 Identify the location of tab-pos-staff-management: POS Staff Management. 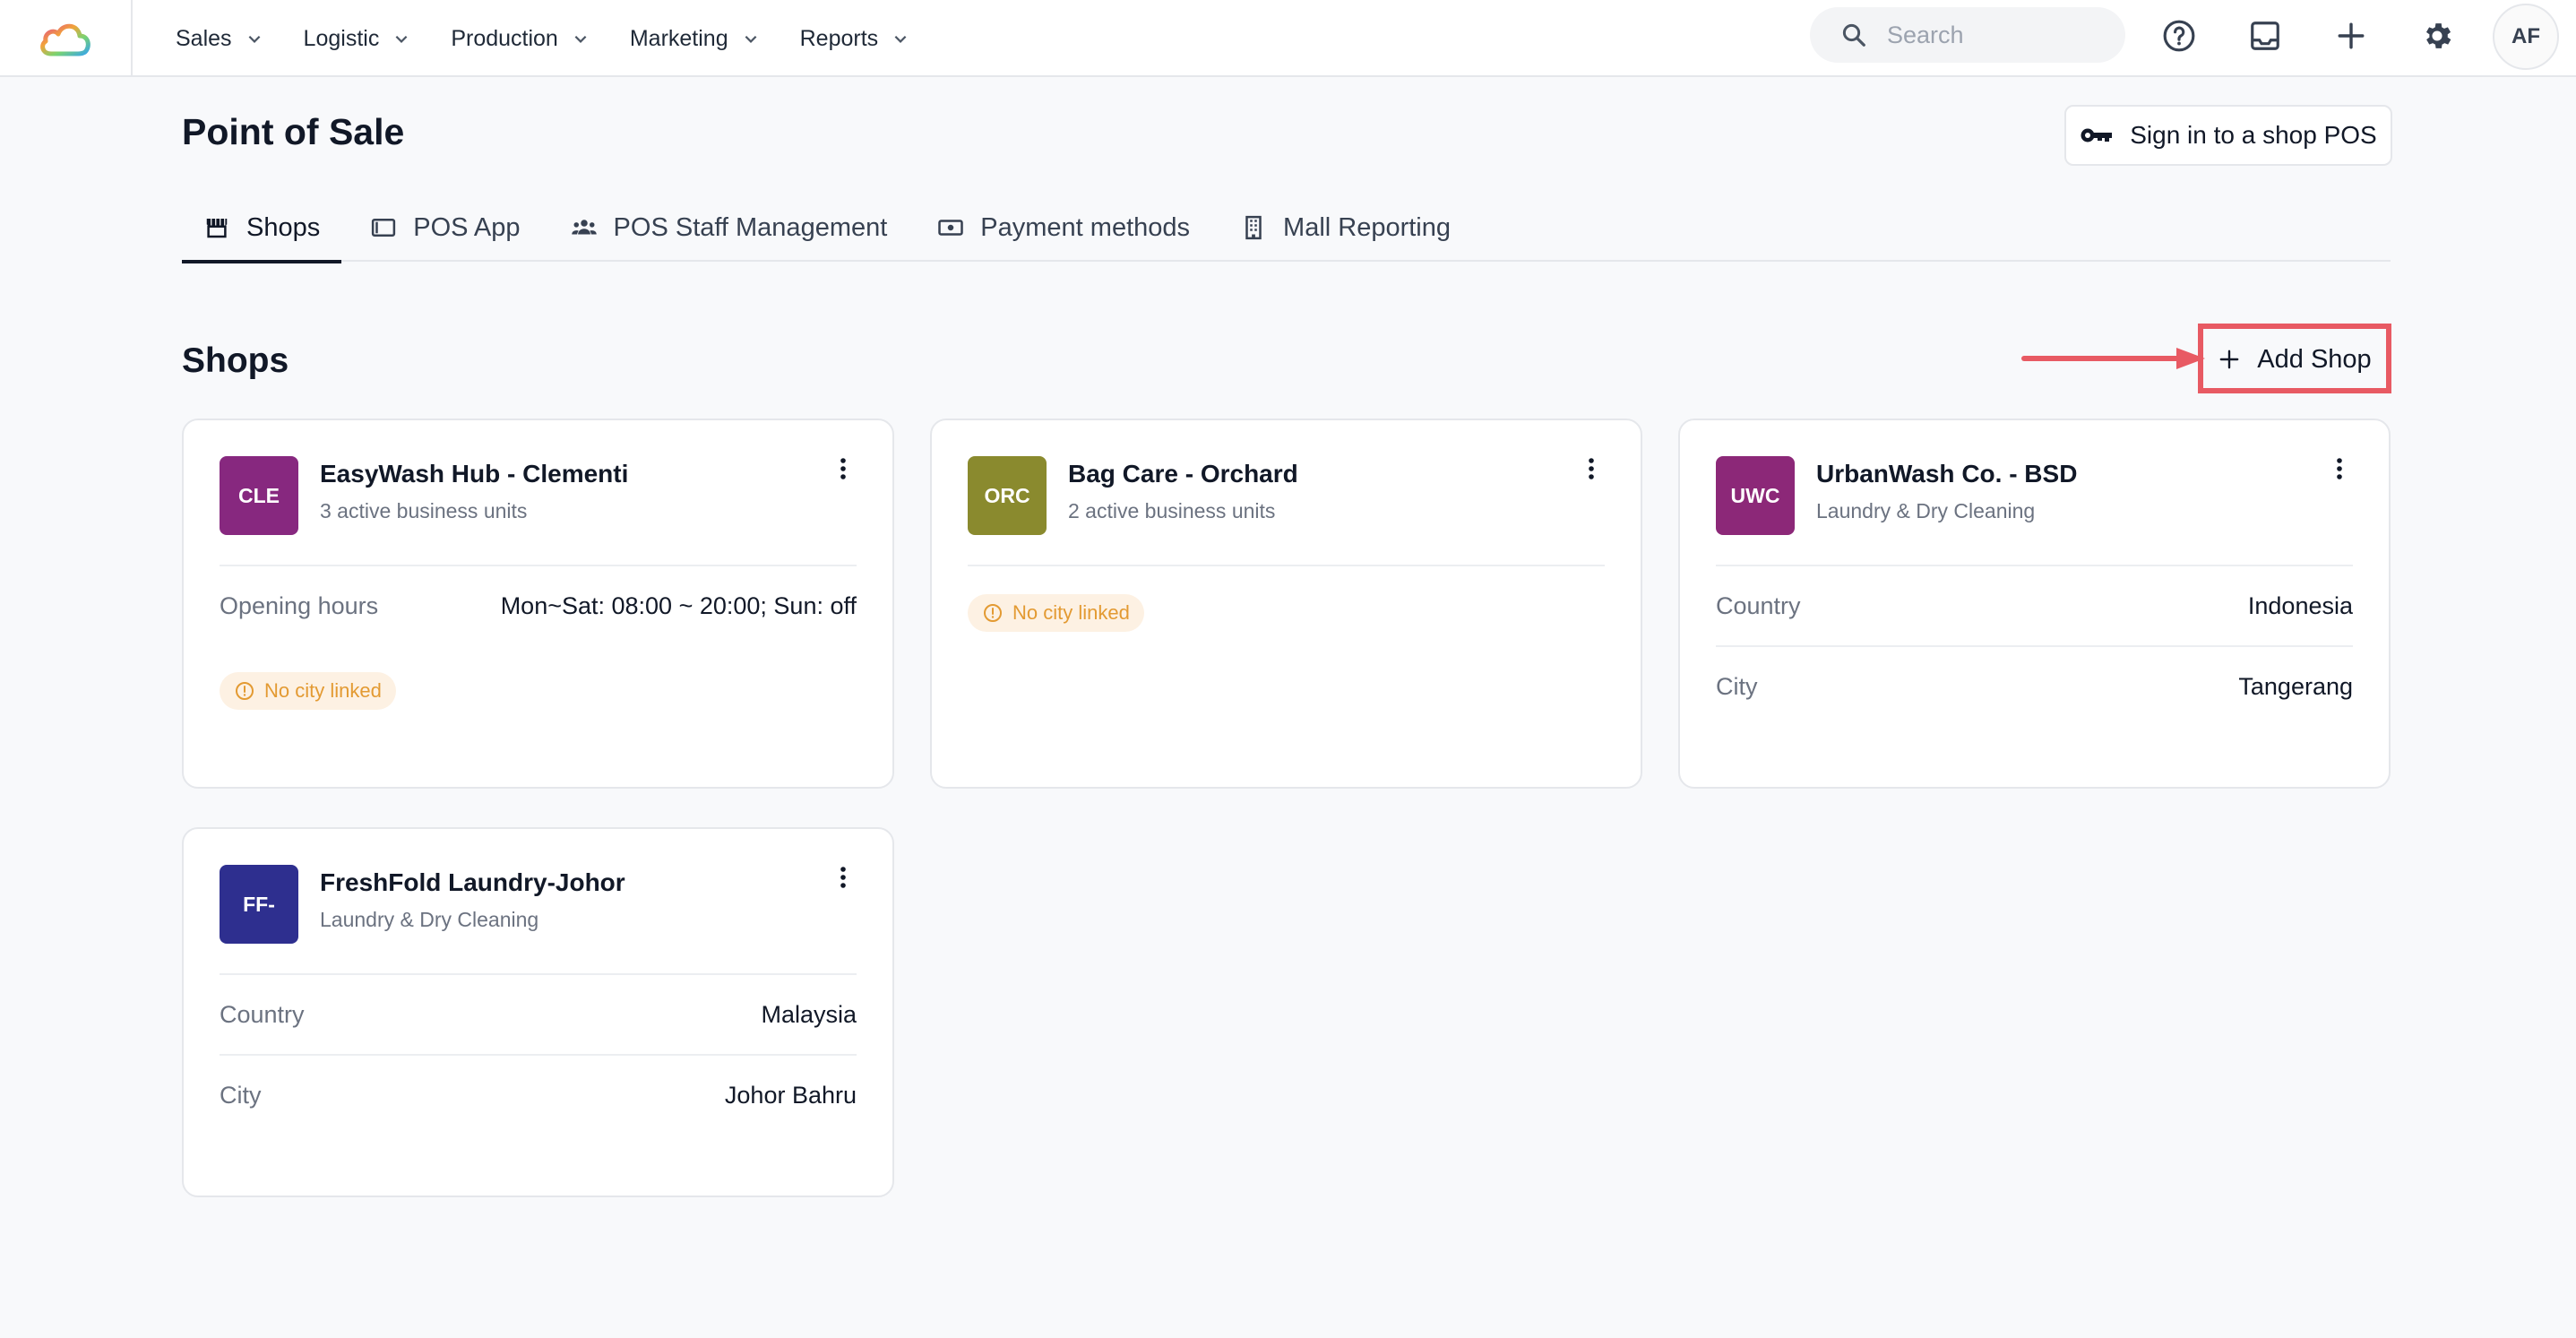
(729, 228).